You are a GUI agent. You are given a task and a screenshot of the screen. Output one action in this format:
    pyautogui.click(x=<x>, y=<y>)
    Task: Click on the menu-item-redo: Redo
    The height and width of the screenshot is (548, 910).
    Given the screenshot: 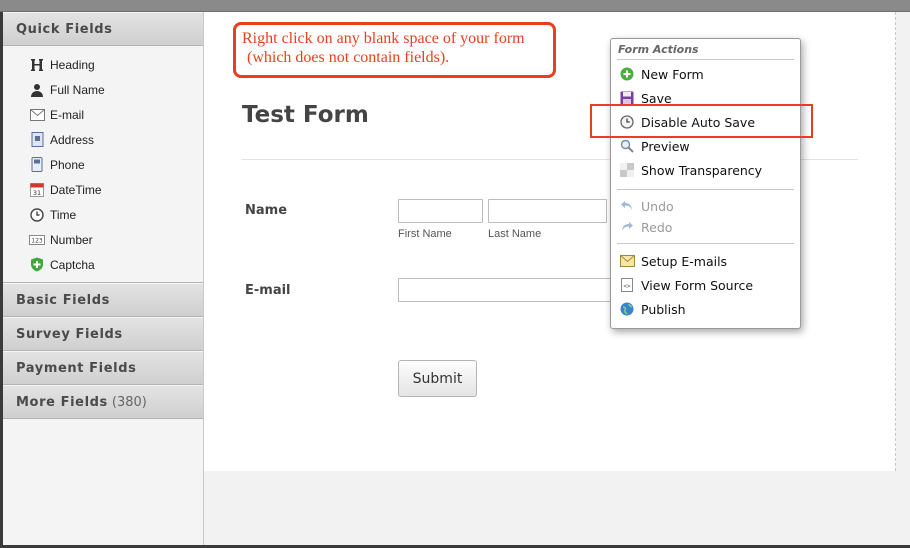 What is the action you would take?
    pyautogui.click(x=707, y=227)
    